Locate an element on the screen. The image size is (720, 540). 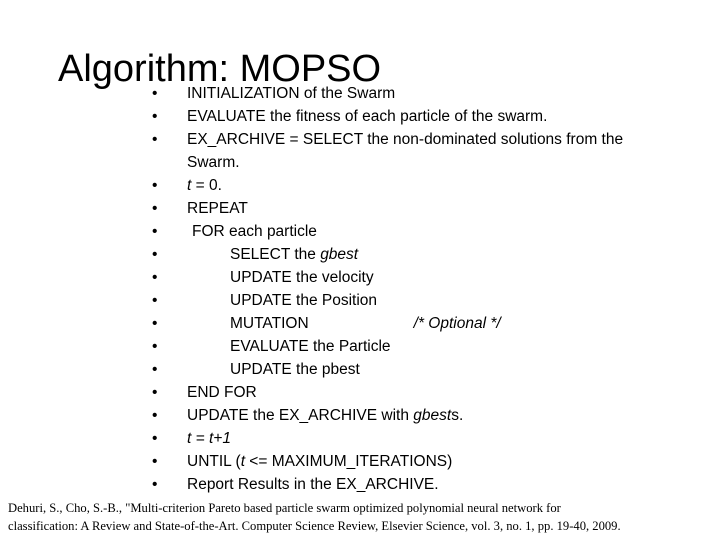
list-item: • UPDATE the EX_ARCHIVE with gbests. is located at coordinates (398, 415).